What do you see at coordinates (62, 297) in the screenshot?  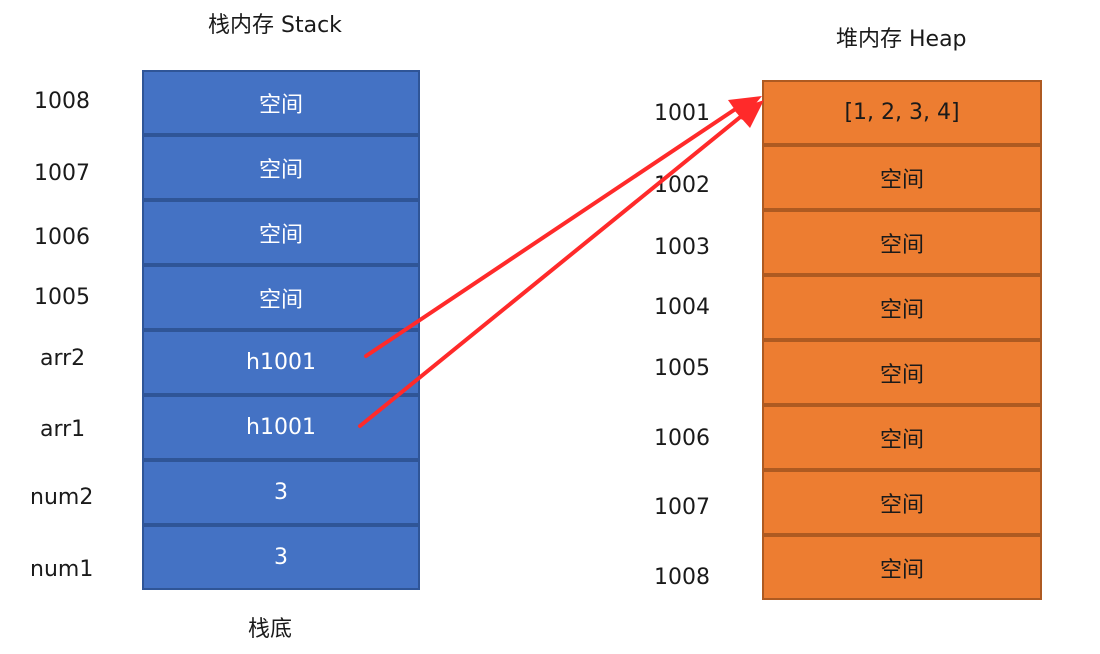 I see `stack-address-label: 1005` at bounding box center [62, 297].